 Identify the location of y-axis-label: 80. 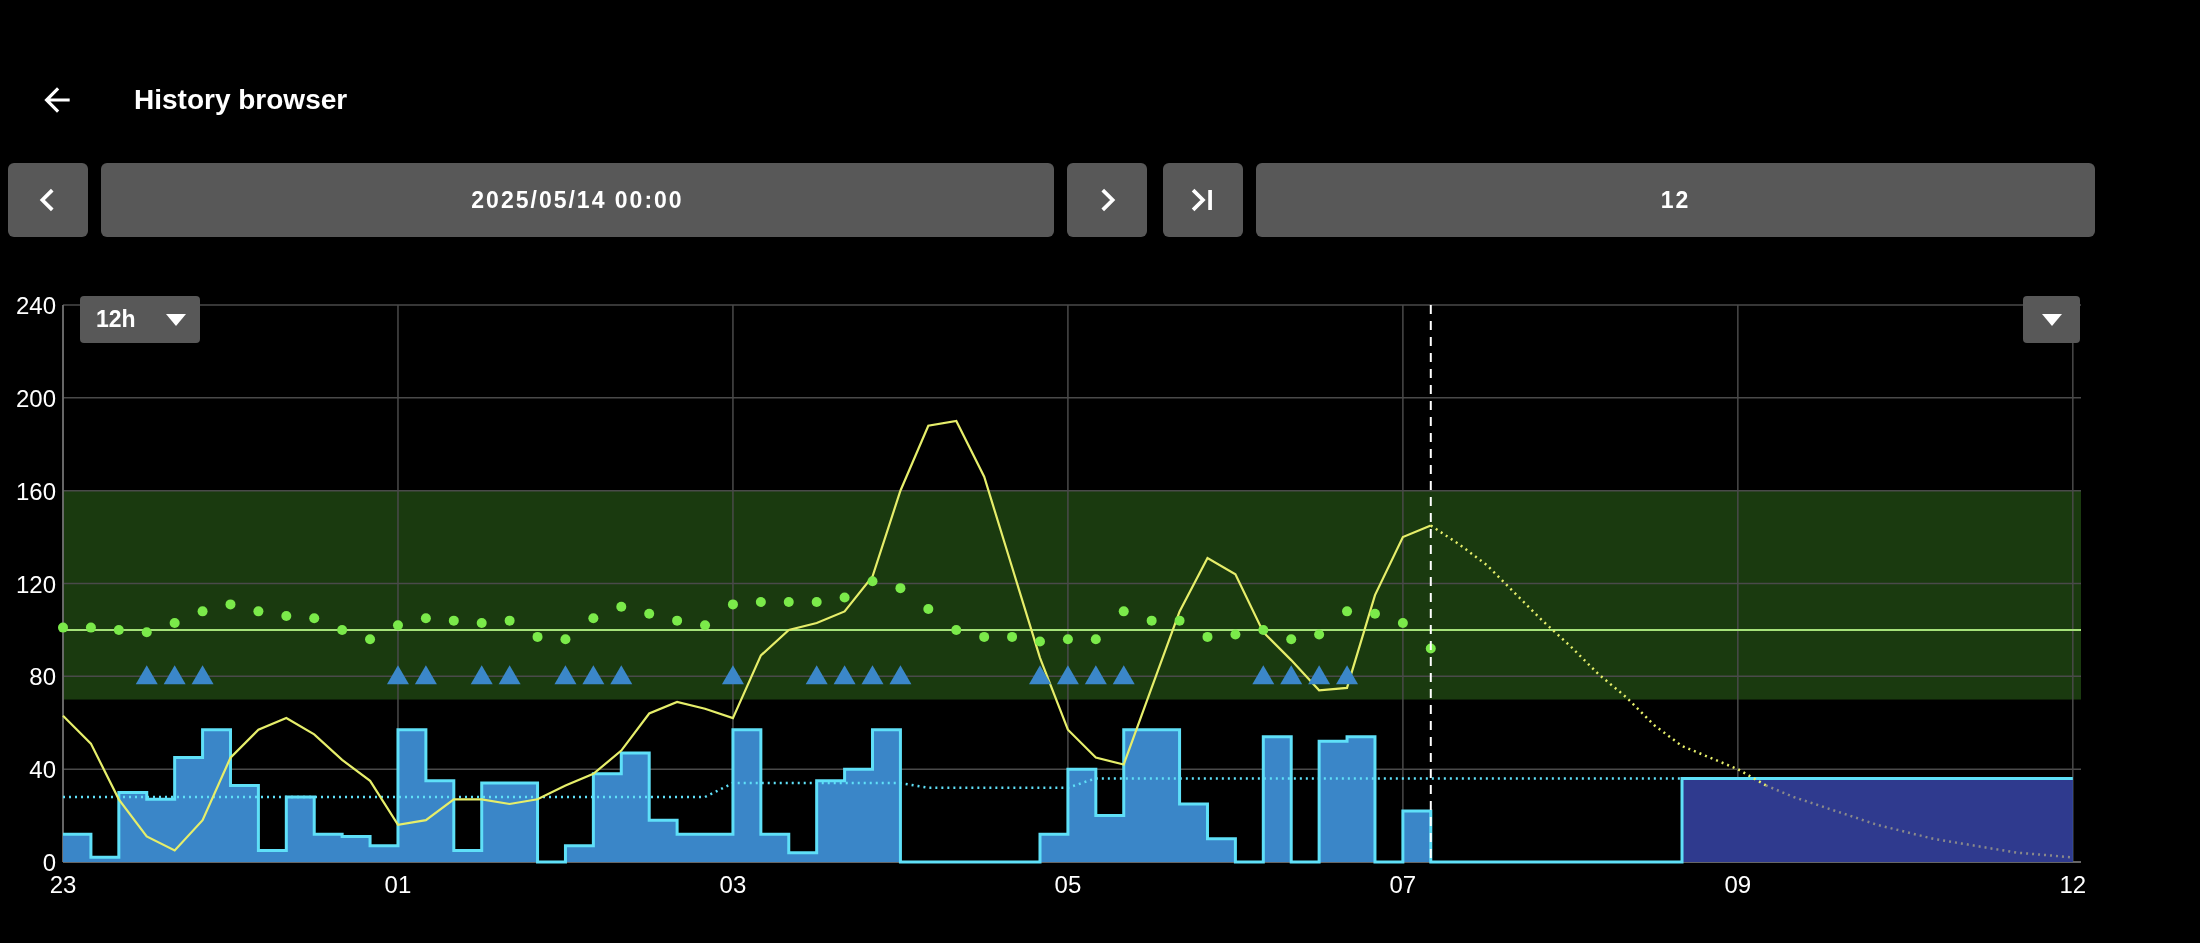
(42, 677).